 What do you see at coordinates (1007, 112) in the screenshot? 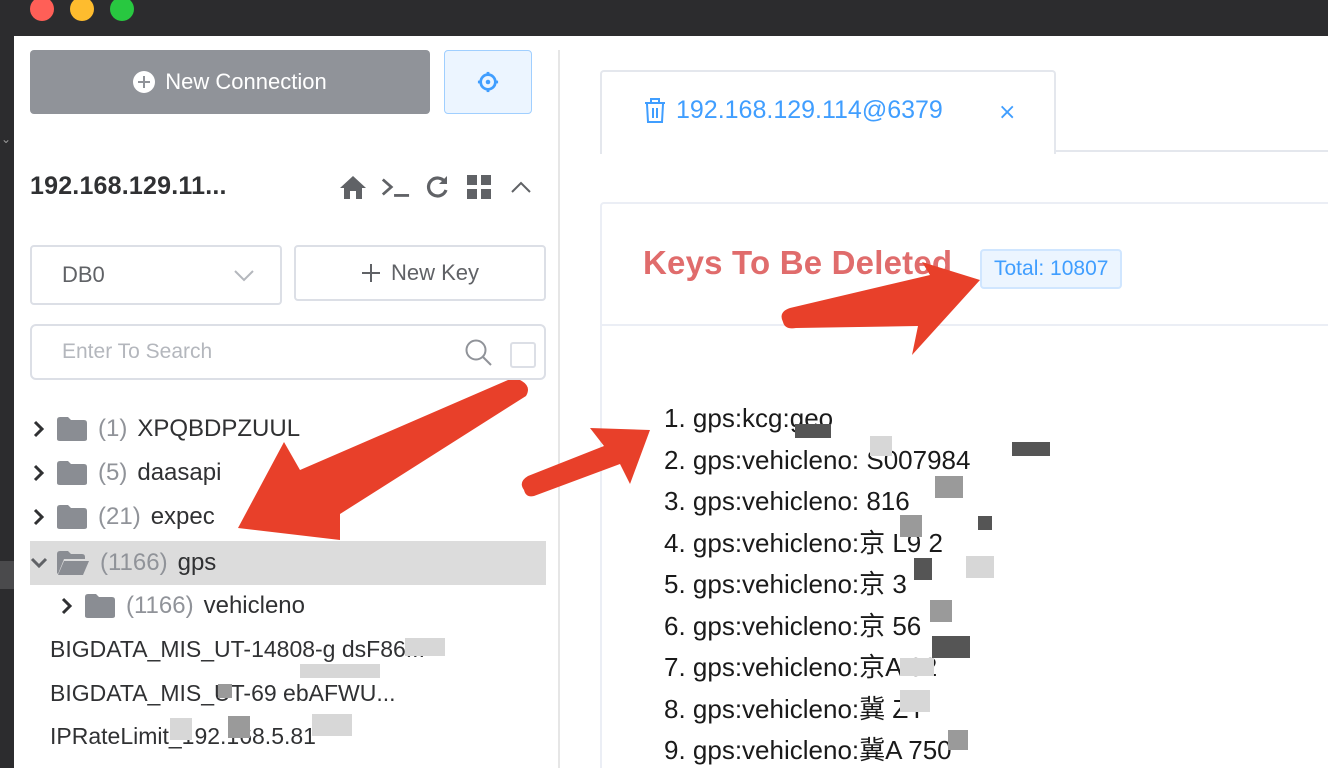
I see `close-icon: ×` at bounding box center [1007, 112].